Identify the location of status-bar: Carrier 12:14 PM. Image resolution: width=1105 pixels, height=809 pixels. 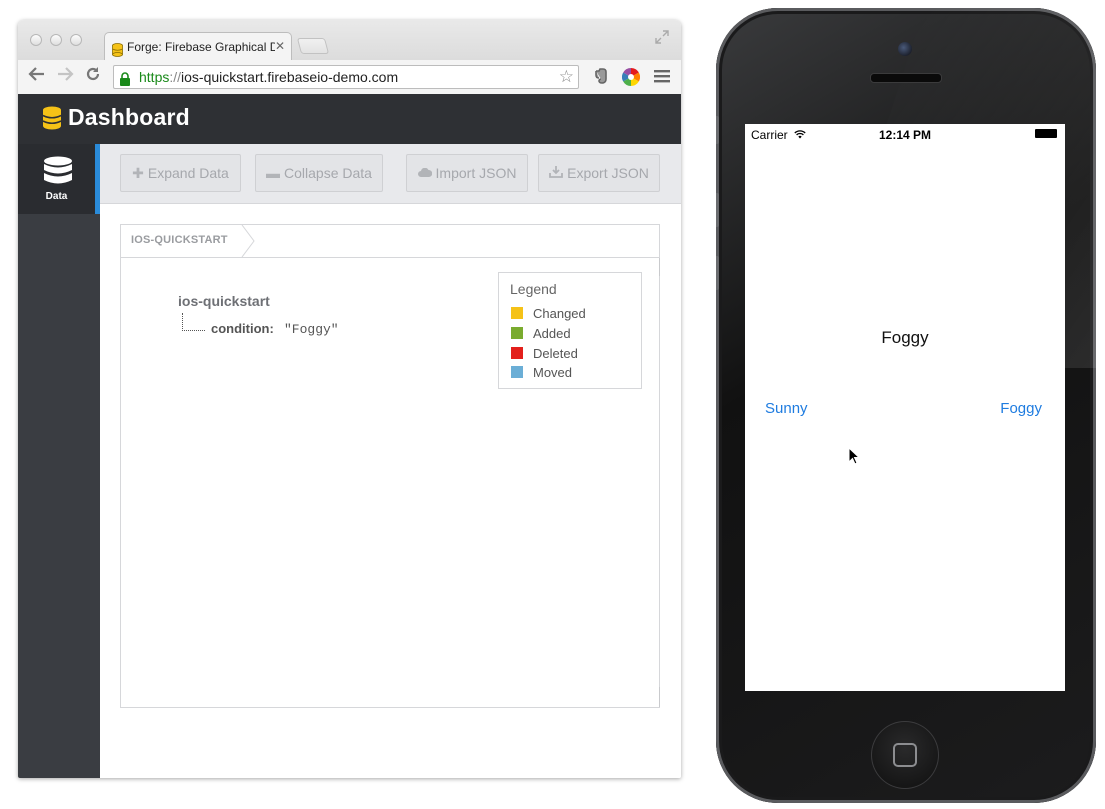
(905, 134).